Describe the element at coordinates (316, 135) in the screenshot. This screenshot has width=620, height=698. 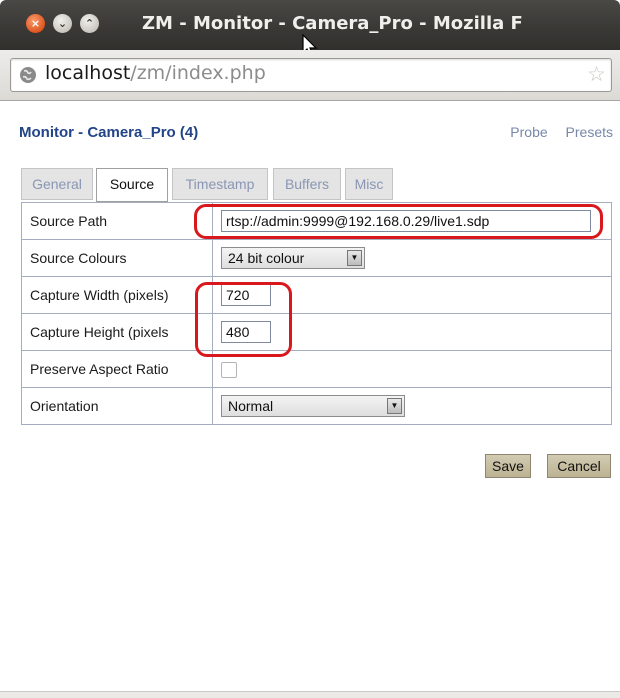
I see `page-header: Monitor - Camera_Pro (4) Probe Presets` at that location.